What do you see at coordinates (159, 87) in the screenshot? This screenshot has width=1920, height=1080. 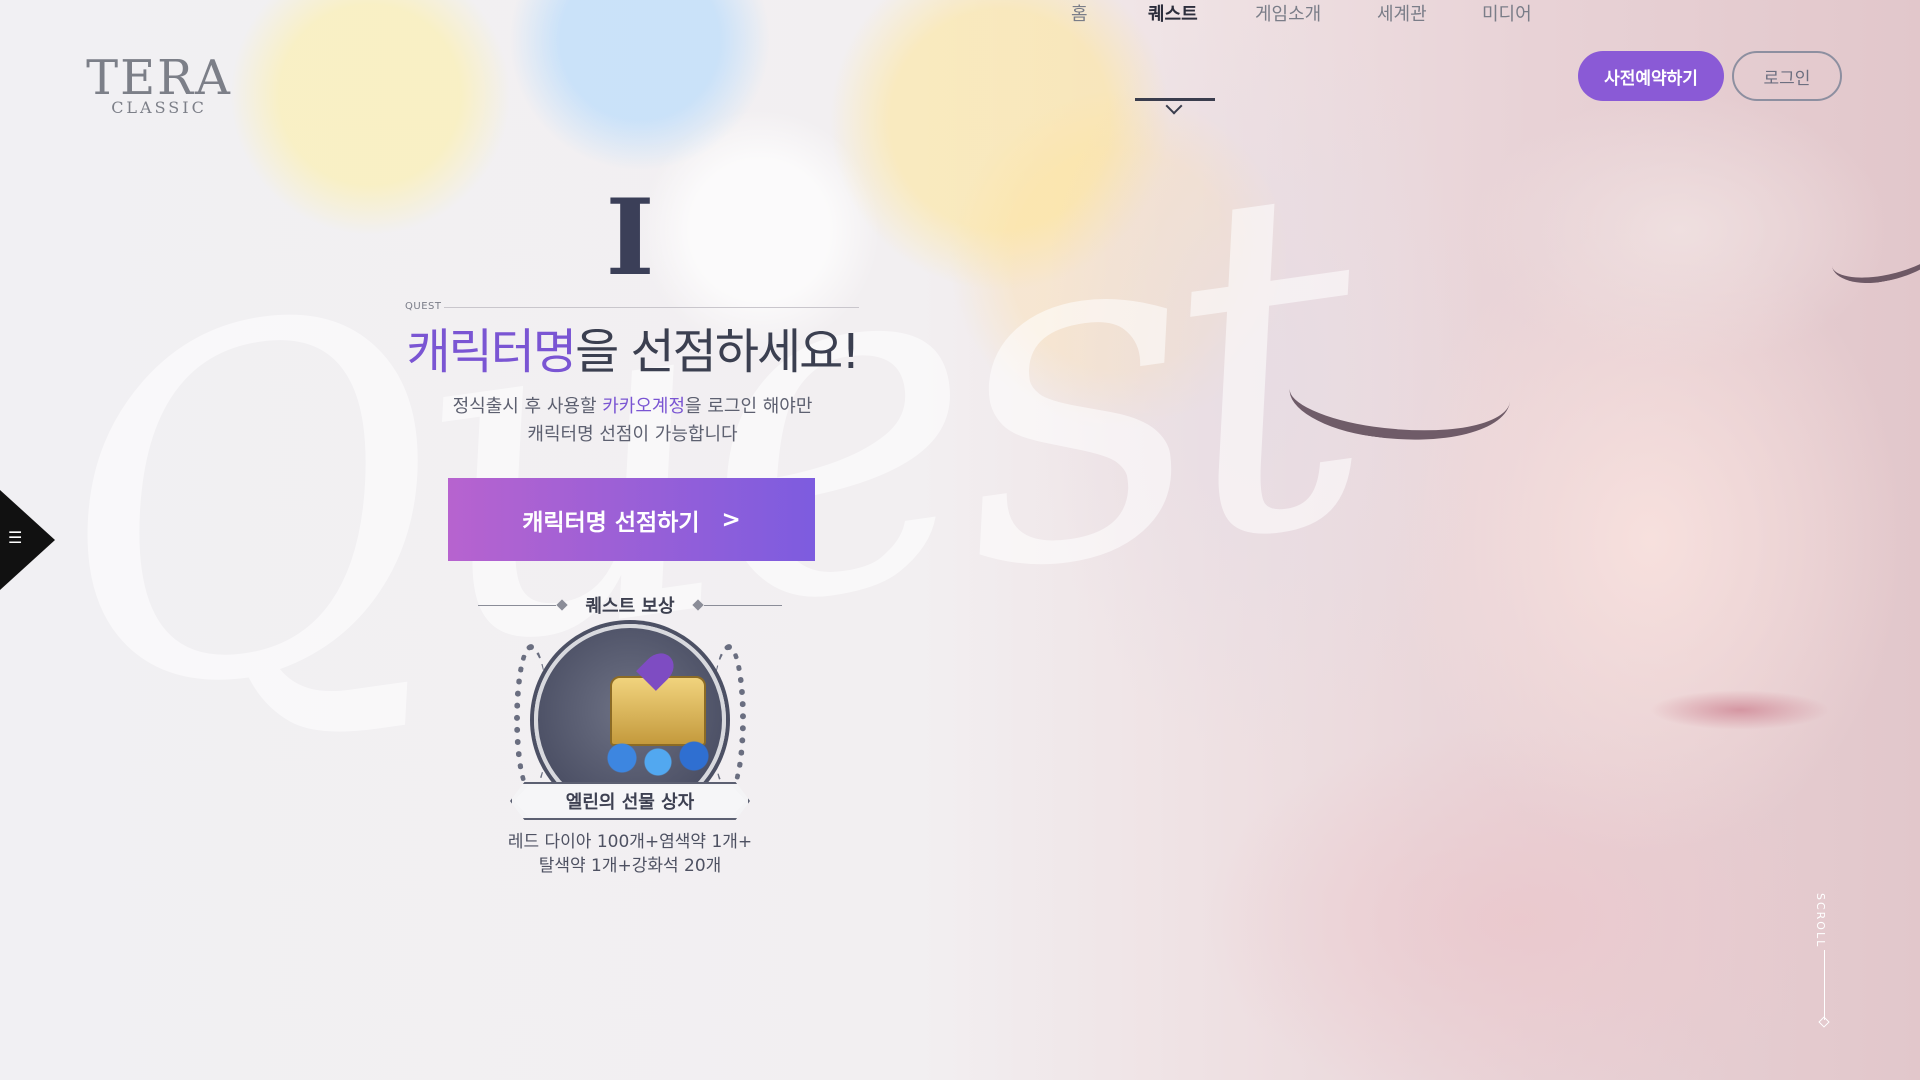 I see `tera-classic-logo: TERA CLASSIC` at bounding box center [159, 87].